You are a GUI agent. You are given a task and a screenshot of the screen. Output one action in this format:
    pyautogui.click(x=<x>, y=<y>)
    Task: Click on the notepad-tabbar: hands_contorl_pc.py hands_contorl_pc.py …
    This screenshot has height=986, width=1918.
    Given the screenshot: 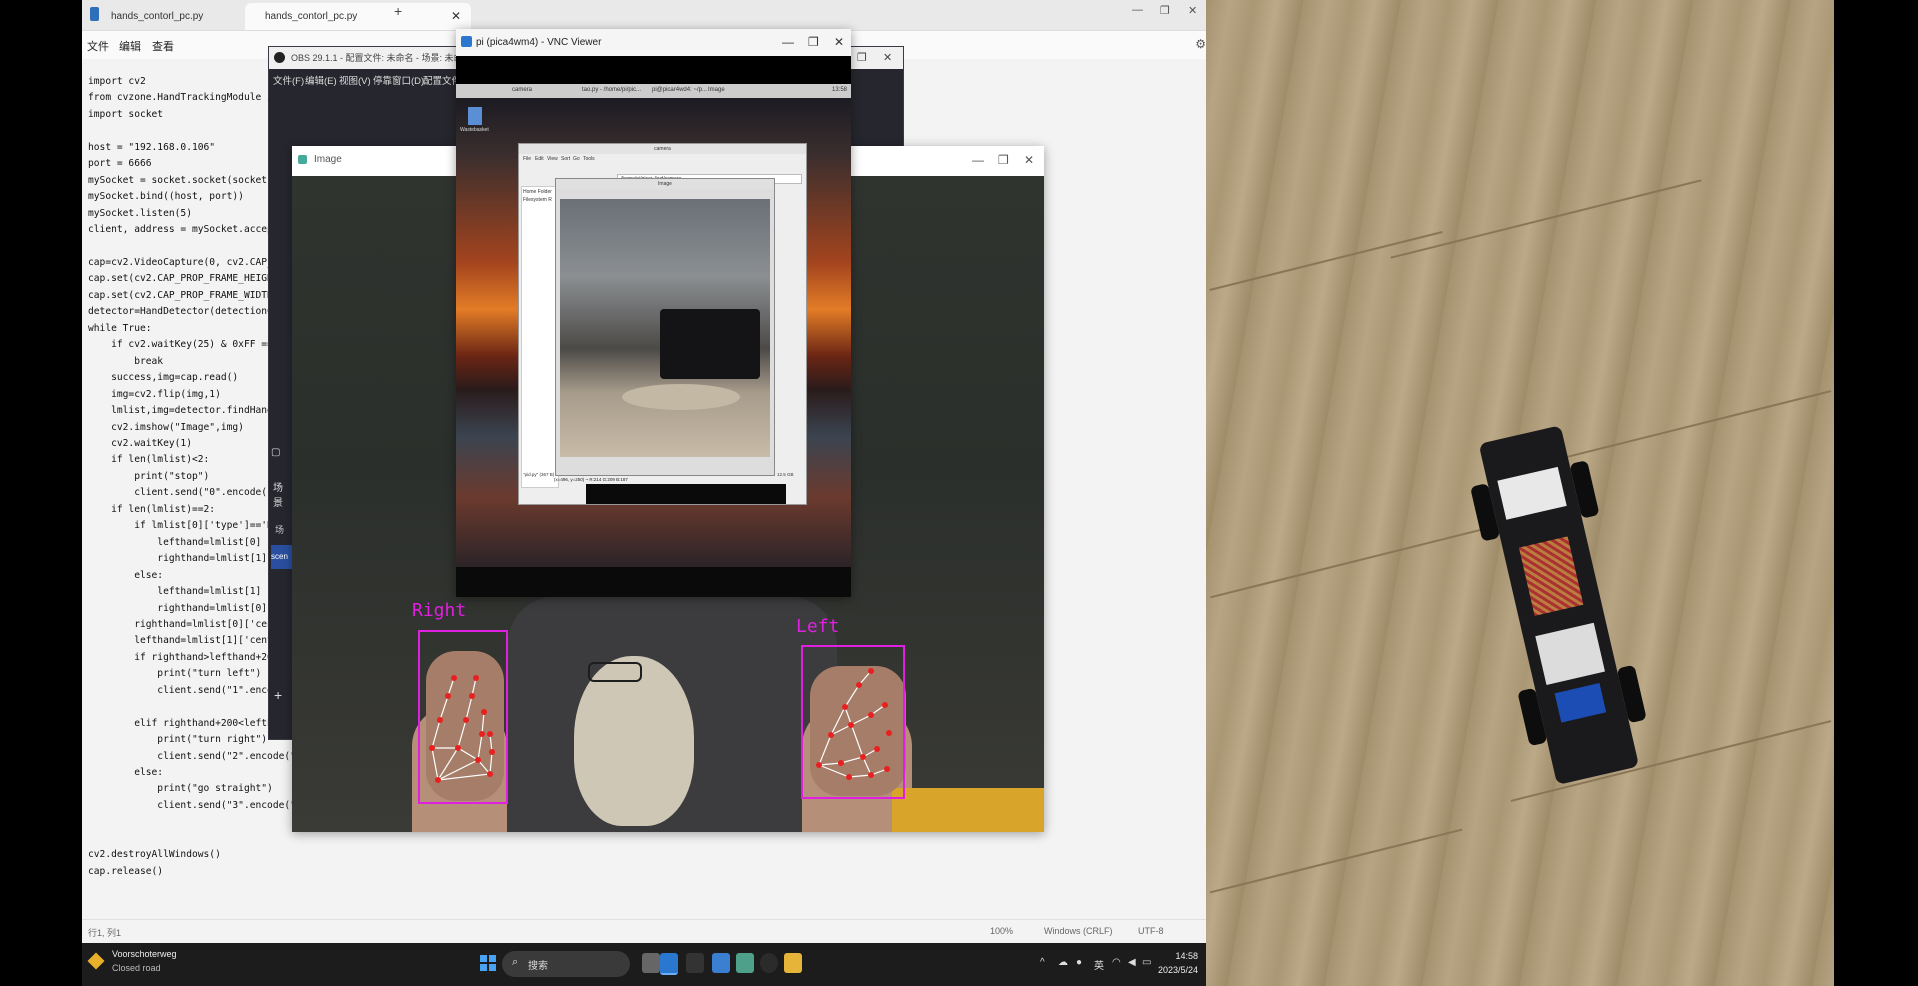 What is the action you would take?
    pyautogui.click(x=644, y=15)
    